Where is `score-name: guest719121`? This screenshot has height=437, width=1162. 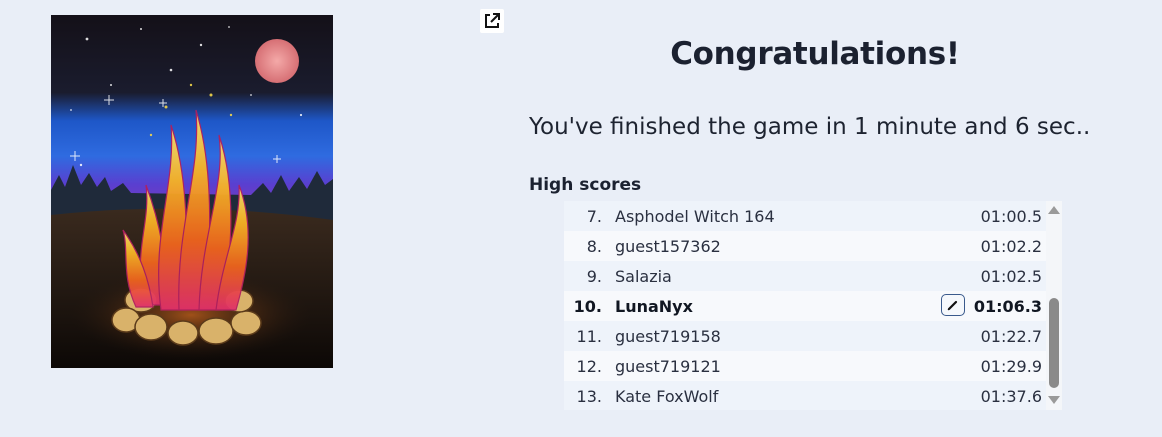 score-name: guest719121 is located at coordinates (668, 366).